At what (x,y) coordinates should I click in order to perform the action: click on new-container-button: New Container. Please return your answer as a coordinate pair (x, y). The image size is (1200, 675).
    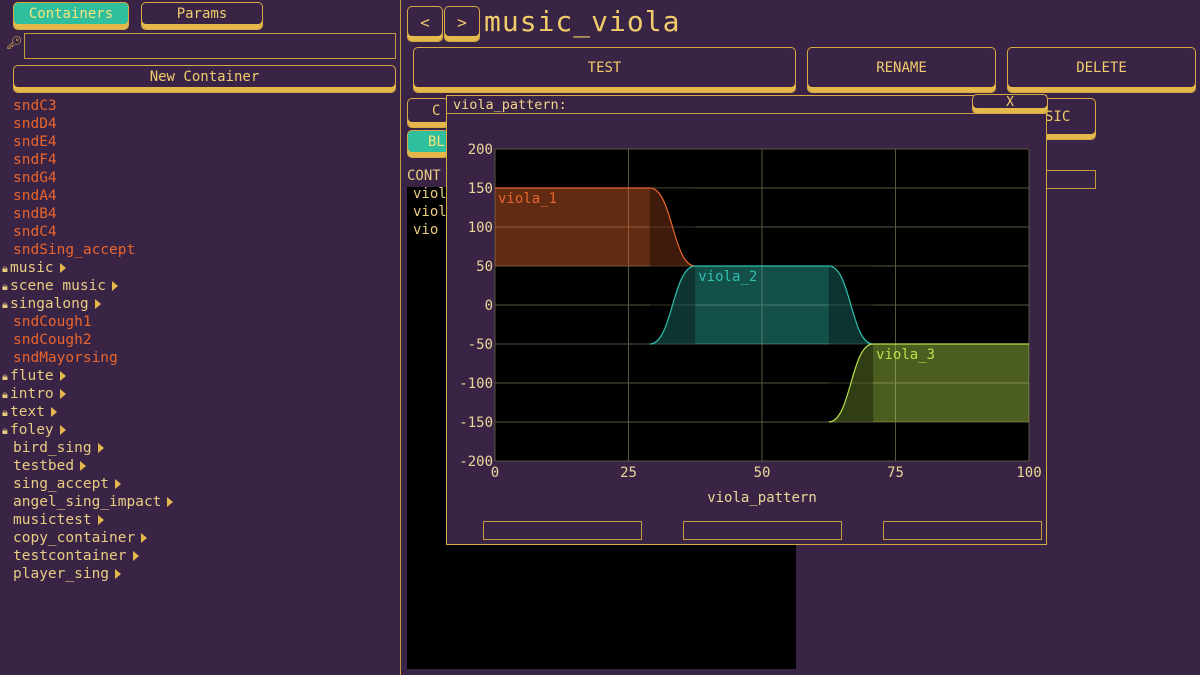
    Looking at the image, I should click on (204, 79).